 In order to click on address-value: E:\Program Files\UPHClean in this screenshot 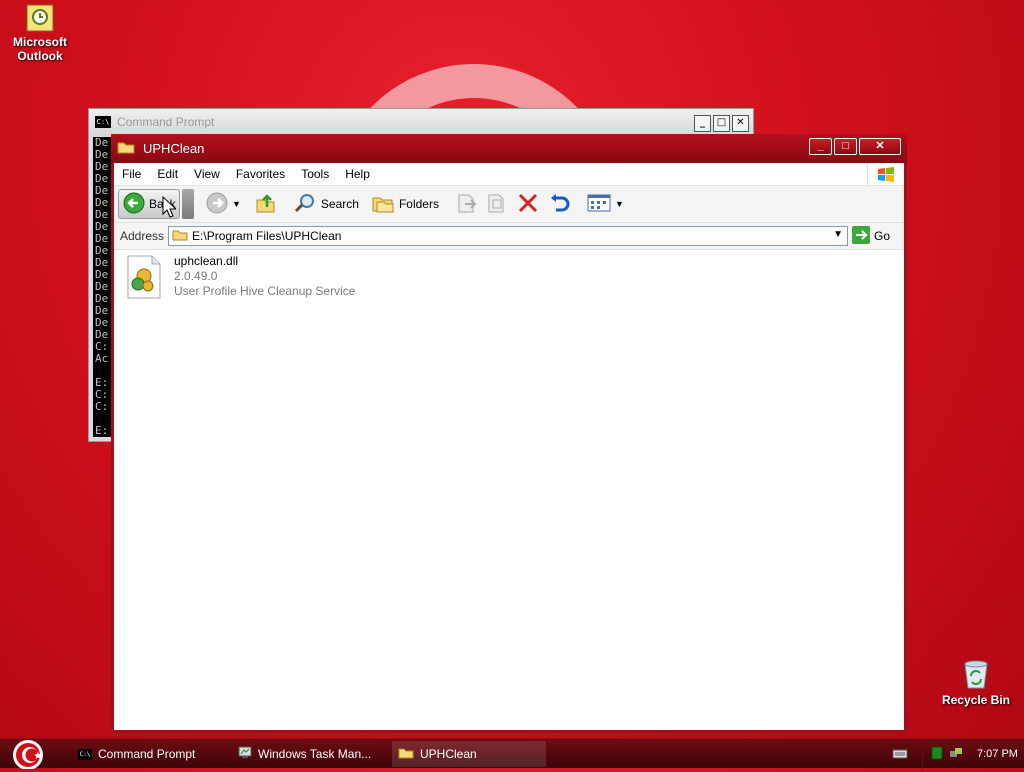, I will do `click(267, 236)`.